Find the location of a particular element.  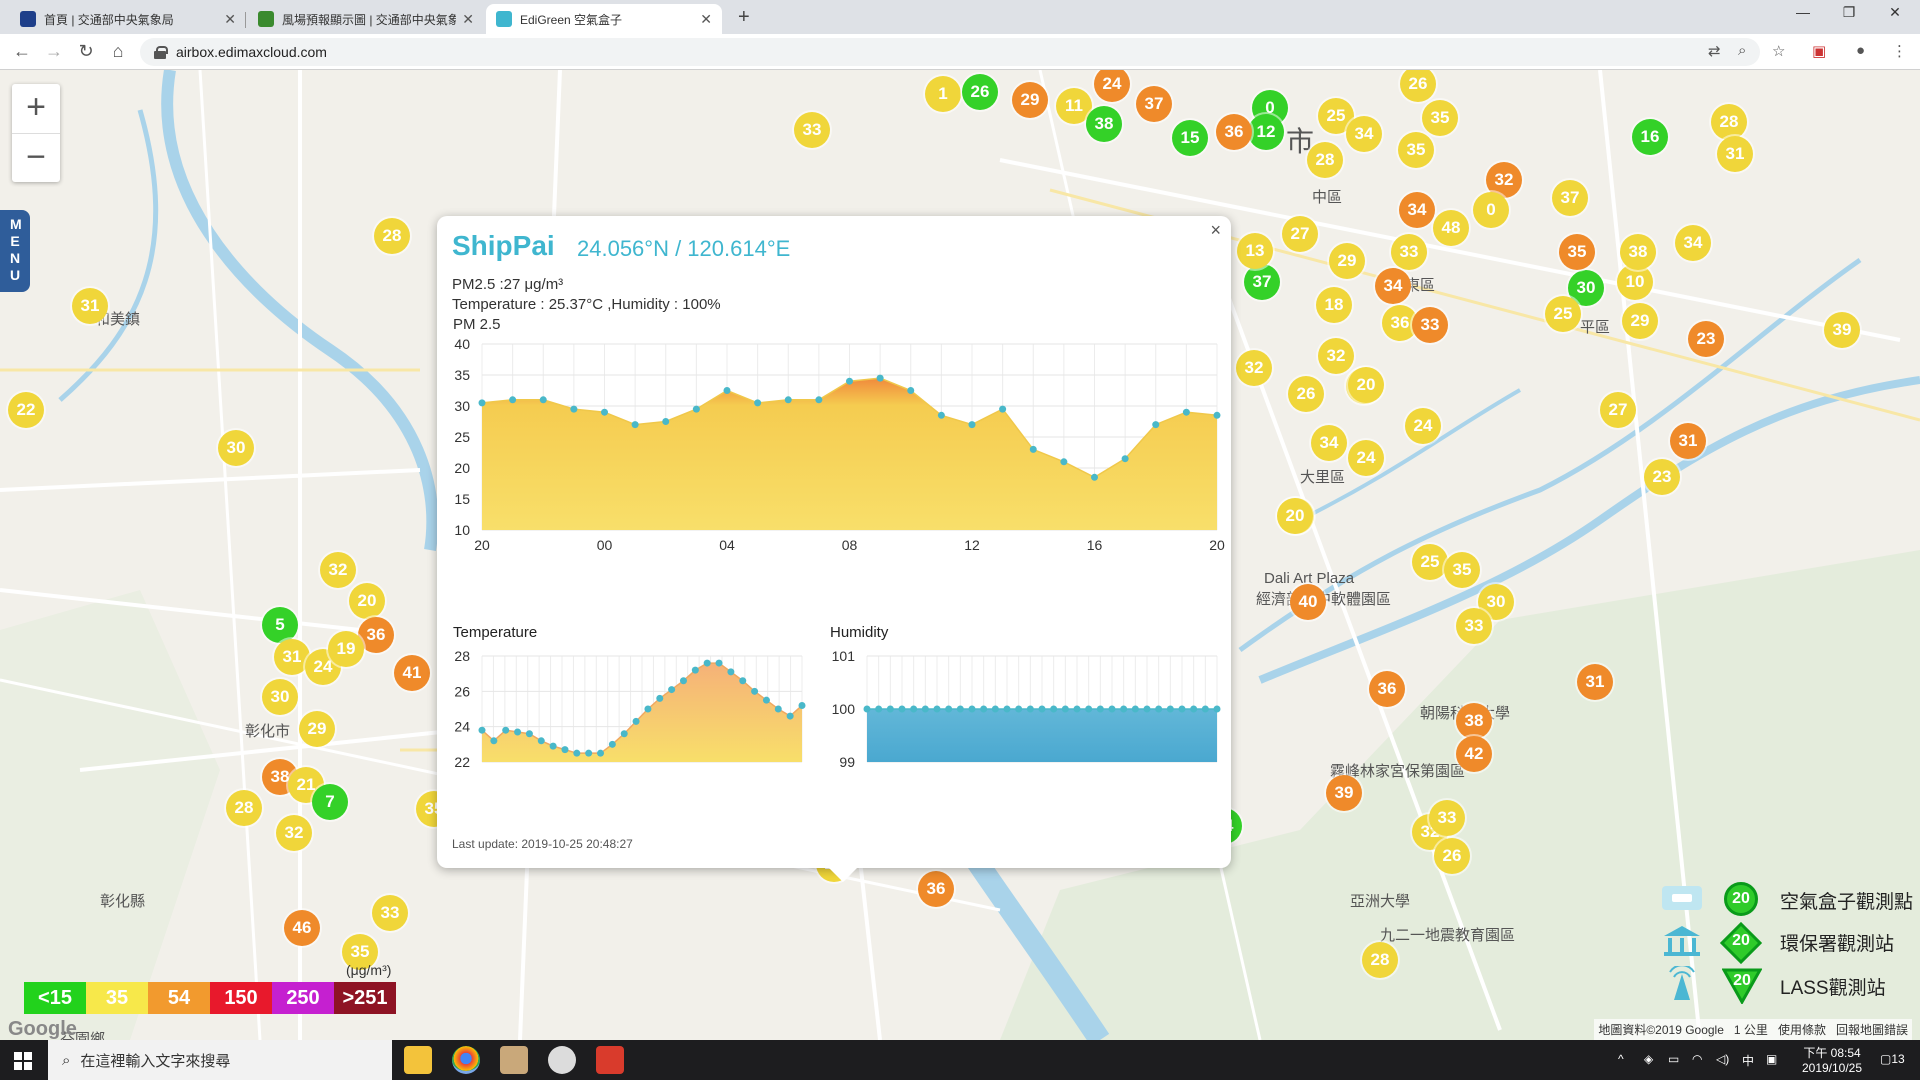

menu-button: MENU is located at coordinates (15, 251).